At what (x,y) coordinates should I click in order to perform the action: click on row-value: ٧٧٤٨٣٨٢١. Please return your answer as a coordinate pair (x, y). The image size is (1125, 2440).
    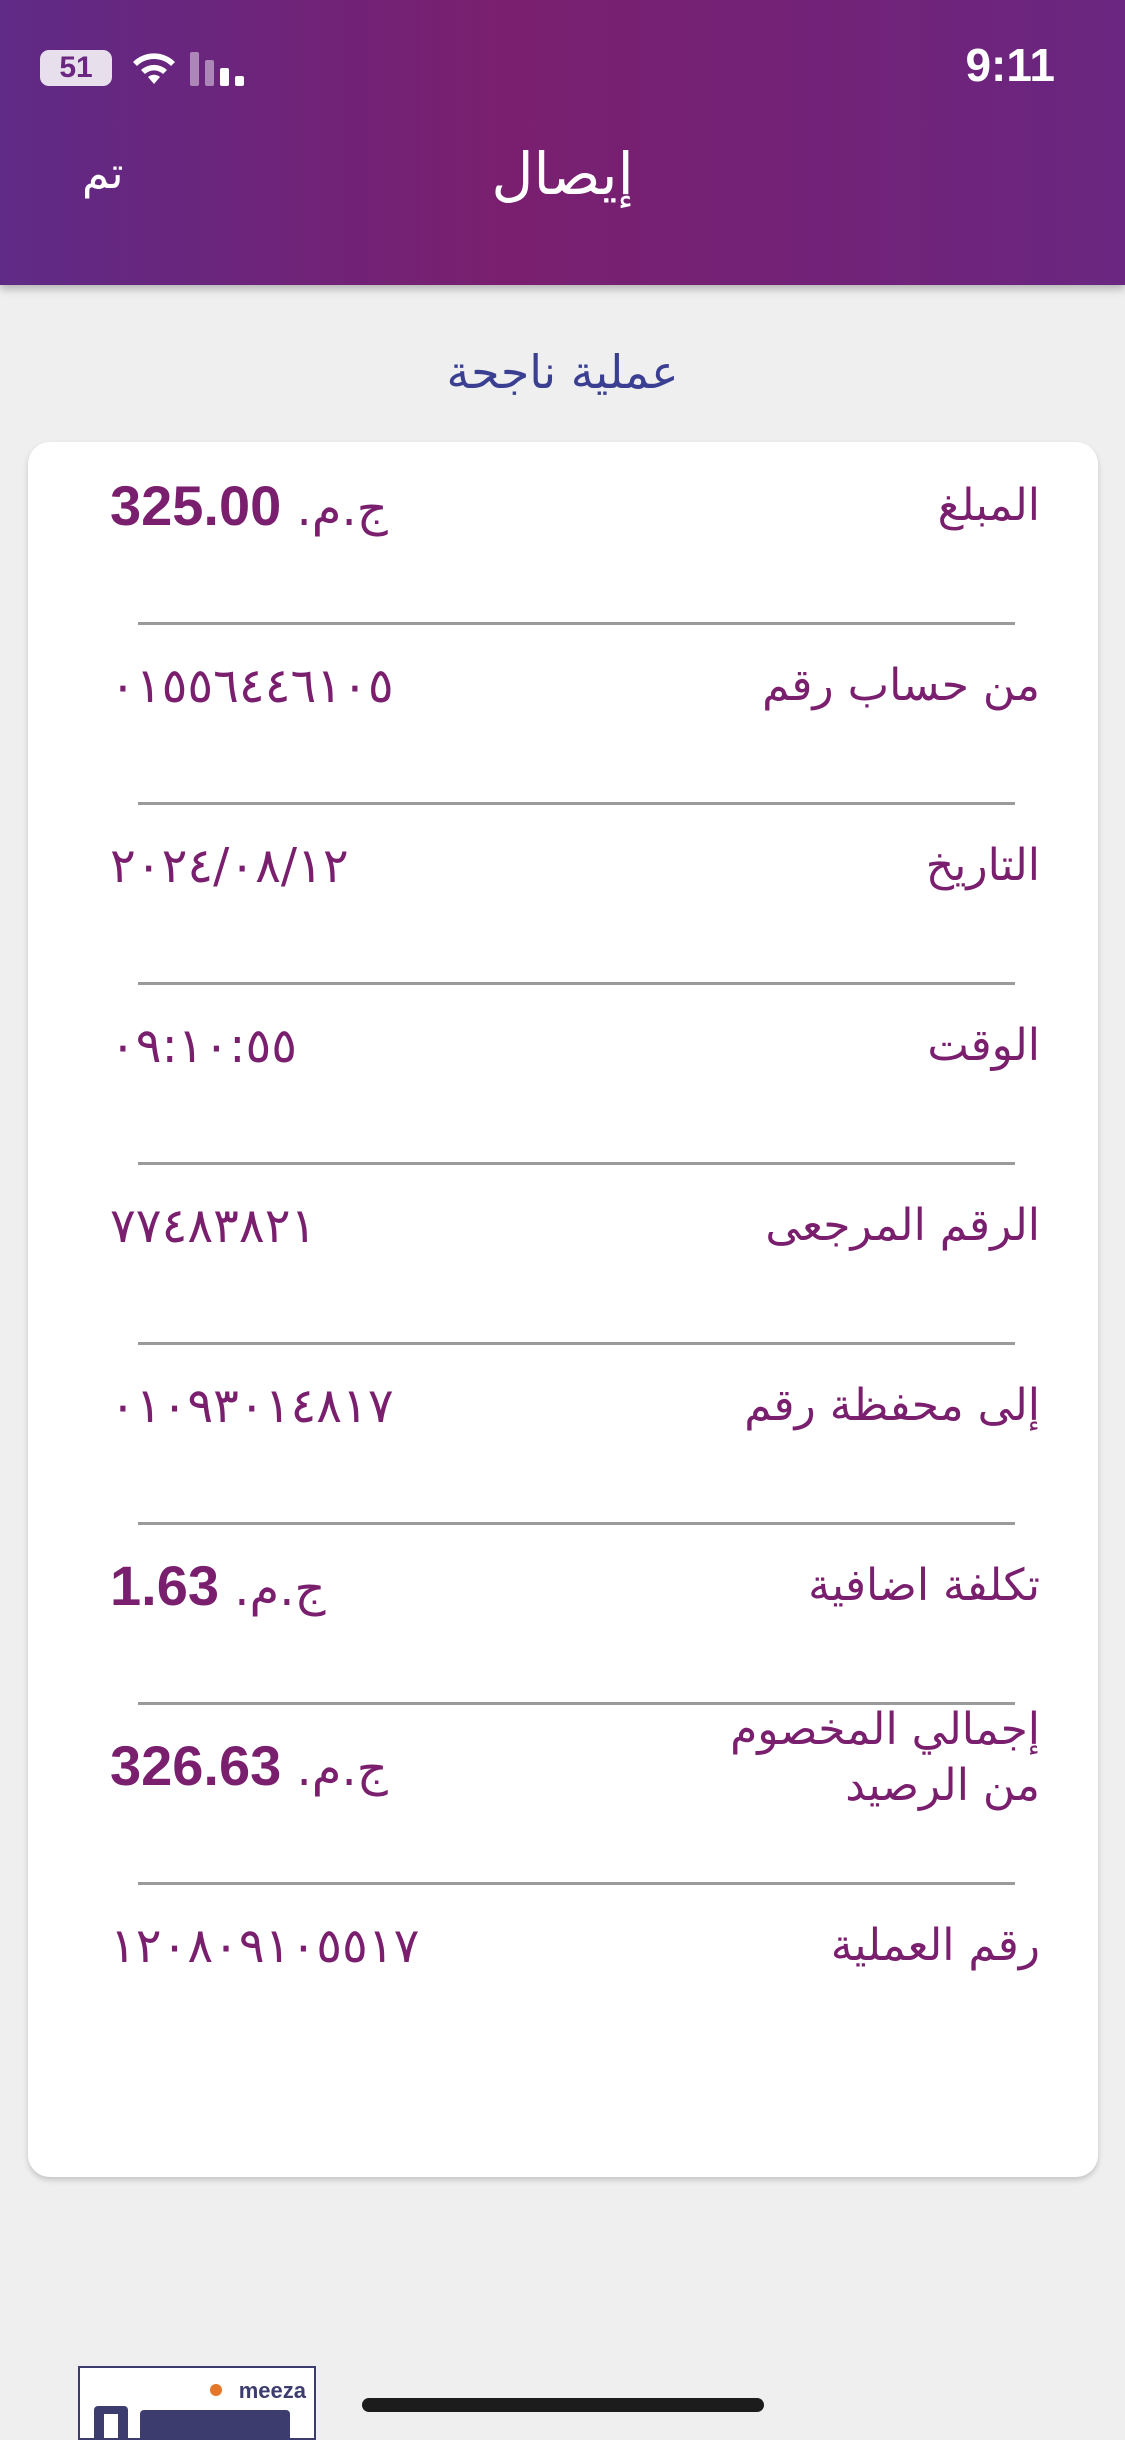
    Looking at the image, I should click on (213, 1226).